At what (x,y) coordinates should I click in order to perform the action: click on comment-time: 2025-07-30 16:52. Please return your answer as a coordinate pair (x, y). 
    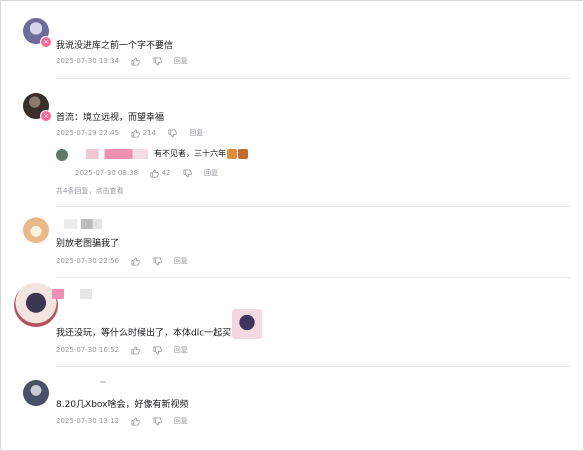
    Looking at the image, I should click on (88, 350).